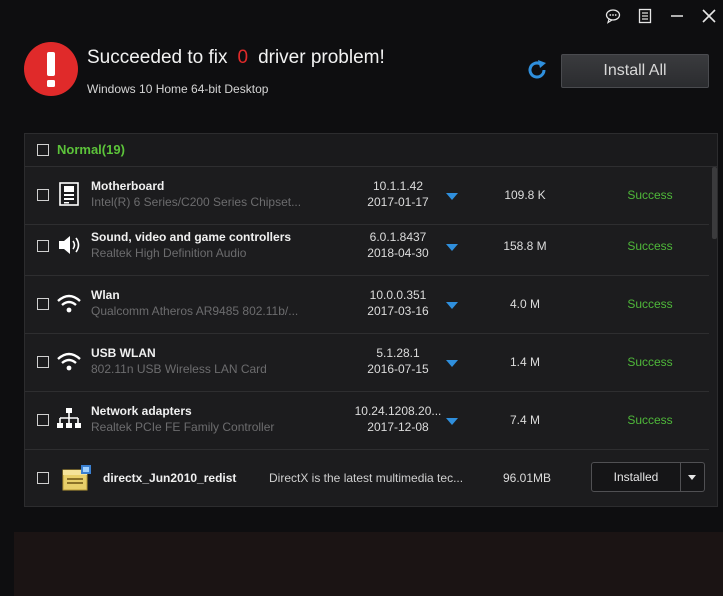  Describe the element at coordinates (371, 150) in the screenshot. I see `group-header: Normal(19)` at that location.